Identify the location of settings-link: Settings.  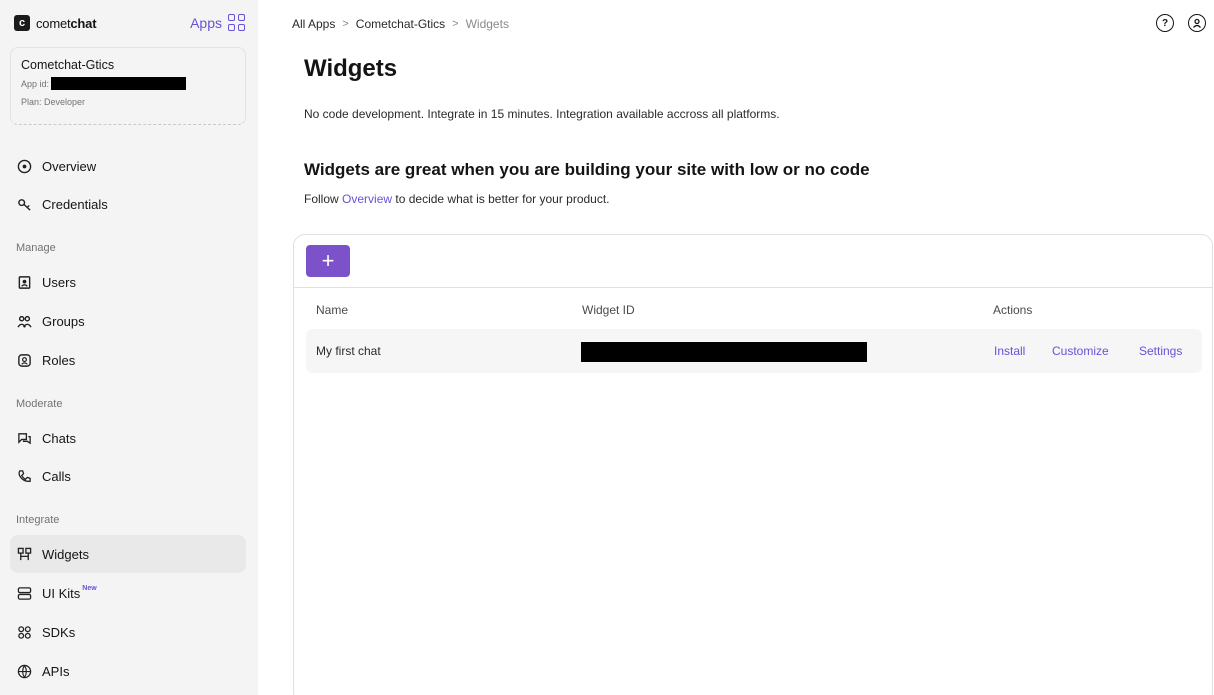
(1160, 351).